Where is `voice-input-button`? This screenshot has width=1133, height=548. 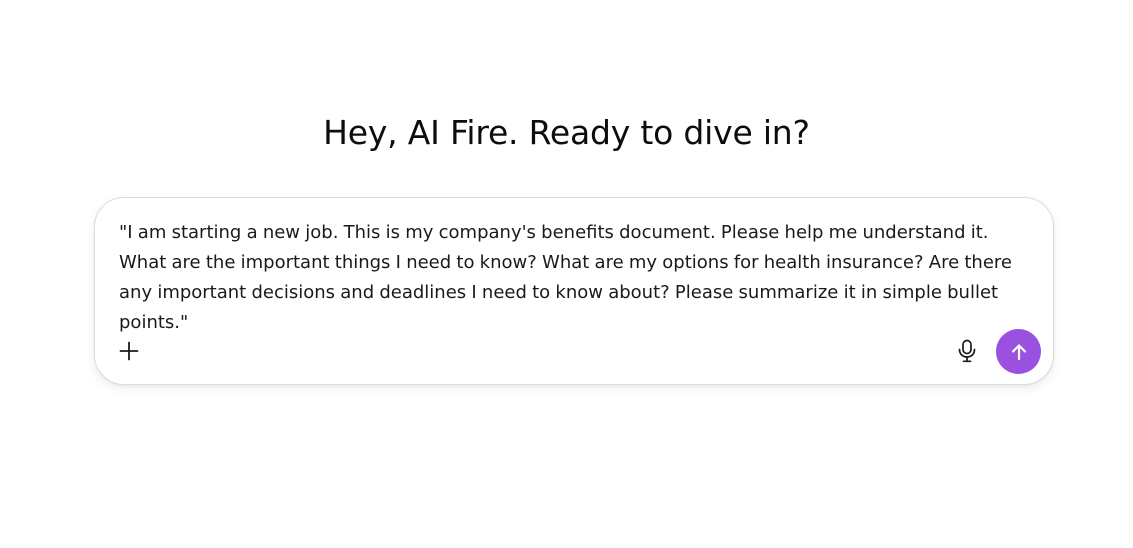
voice-input-button is located at coordinates (967, 351).